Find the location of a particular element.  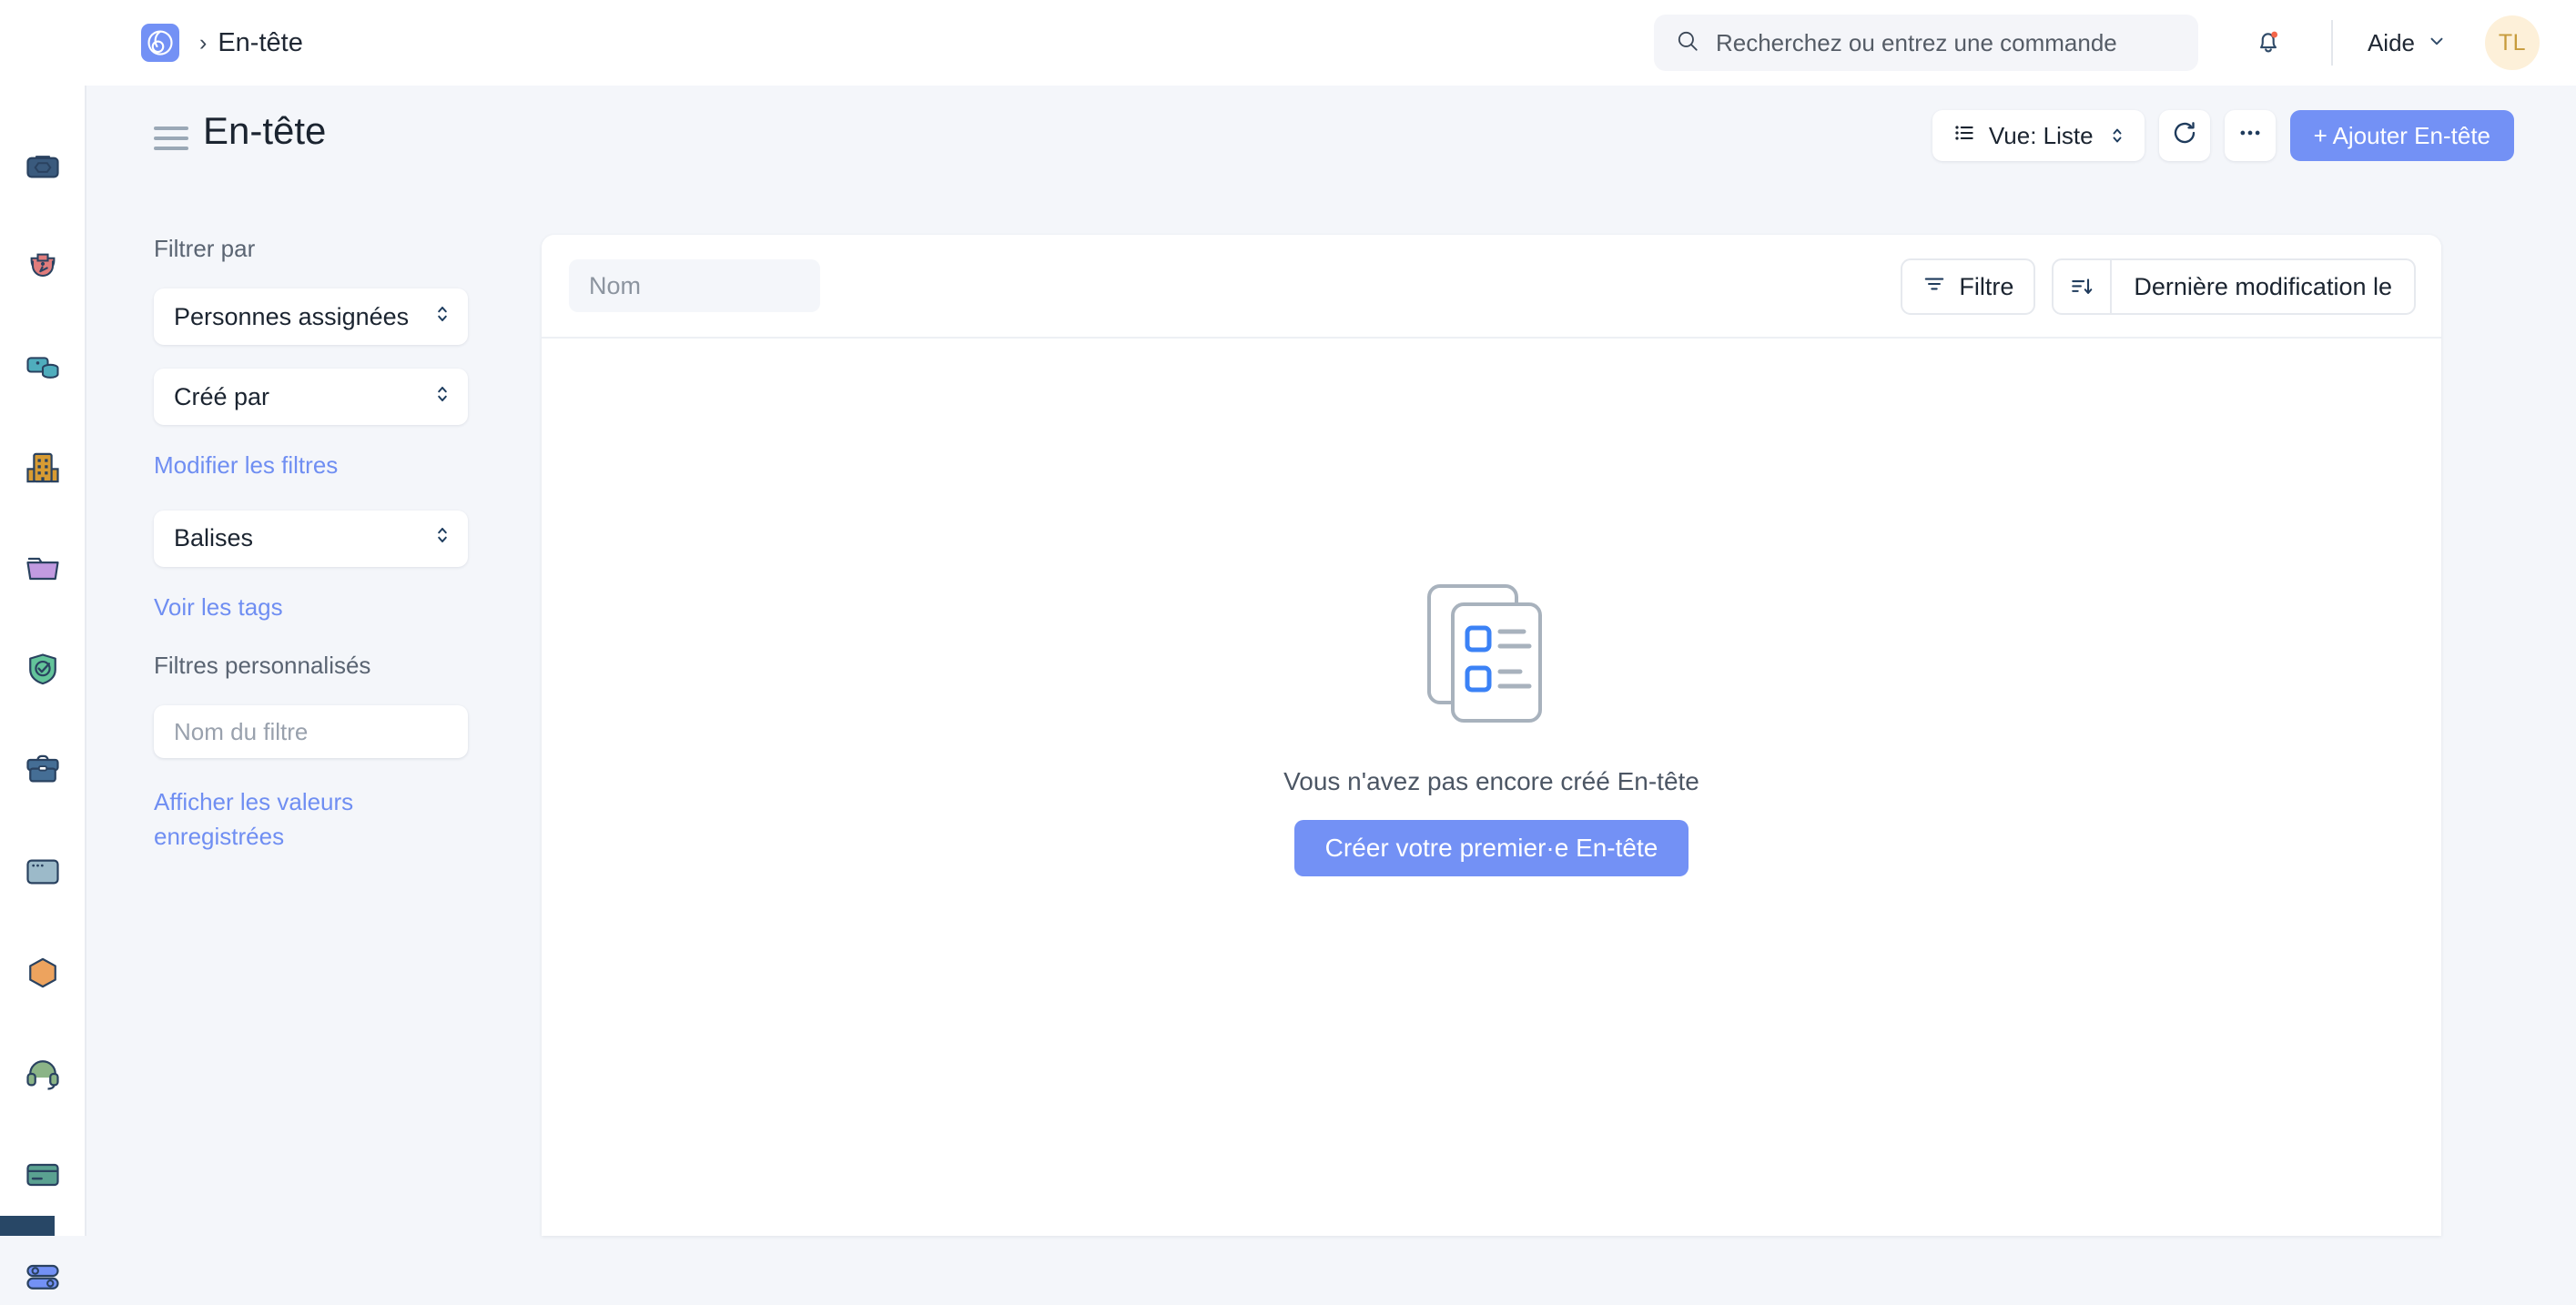

sidebar-item-company is located at coordinates (43, 469).